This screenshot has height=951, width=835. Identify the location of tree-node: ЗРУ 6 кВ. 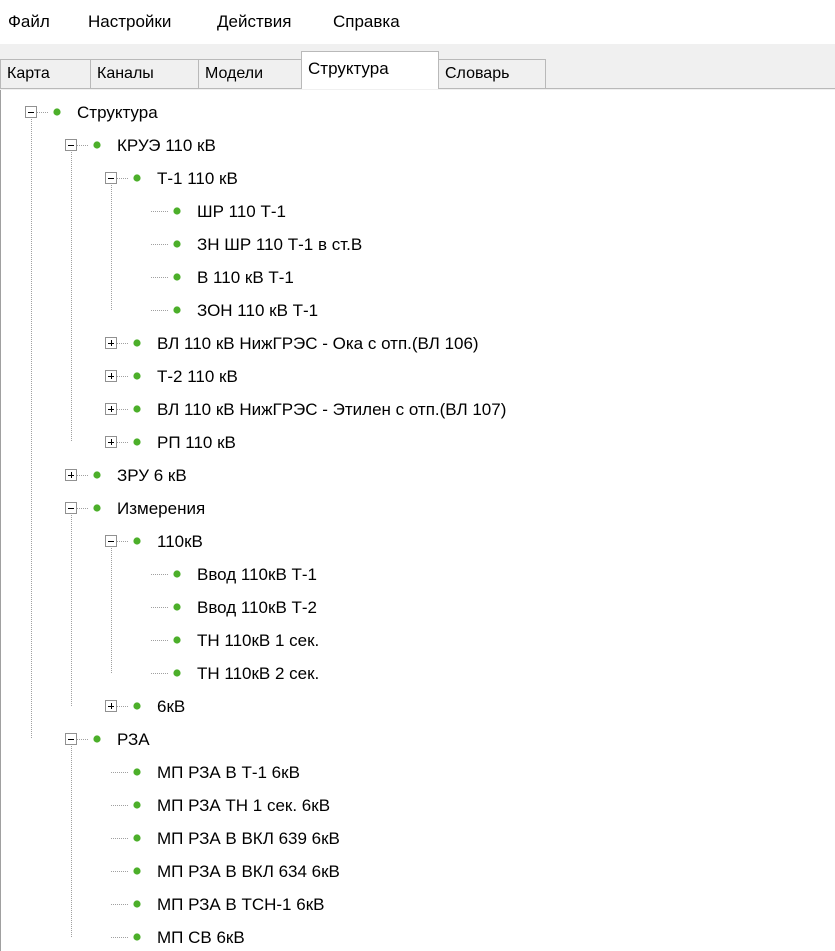
(126, 475).